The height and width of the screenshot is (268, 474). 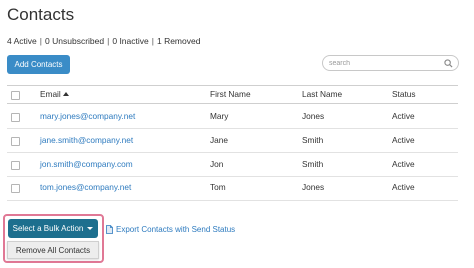 I want to click on contact-first-name: Jane, so click(x=219, y=140).